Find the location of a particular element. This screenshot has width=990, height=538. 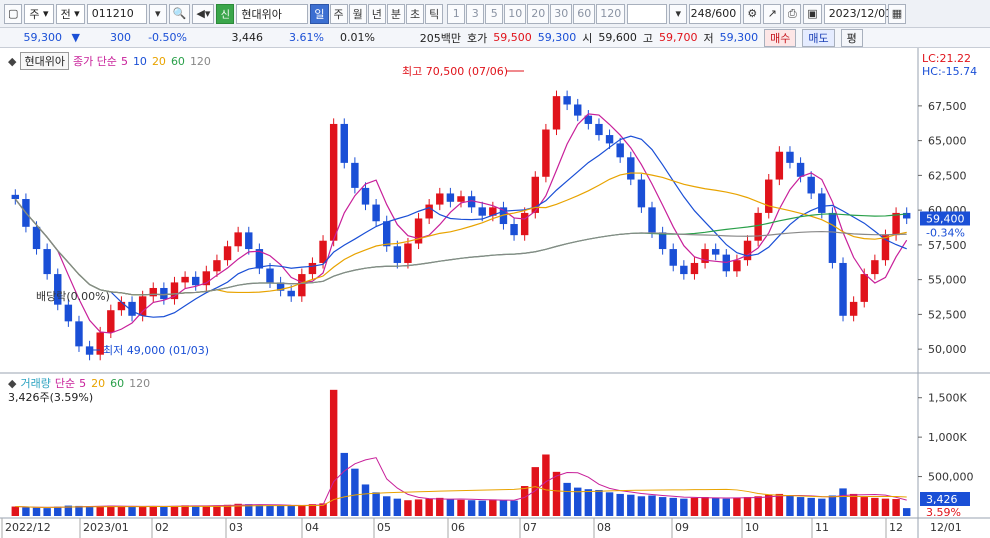

interval-dropdown-icon: ▾ is located at coordinates (678, 13).